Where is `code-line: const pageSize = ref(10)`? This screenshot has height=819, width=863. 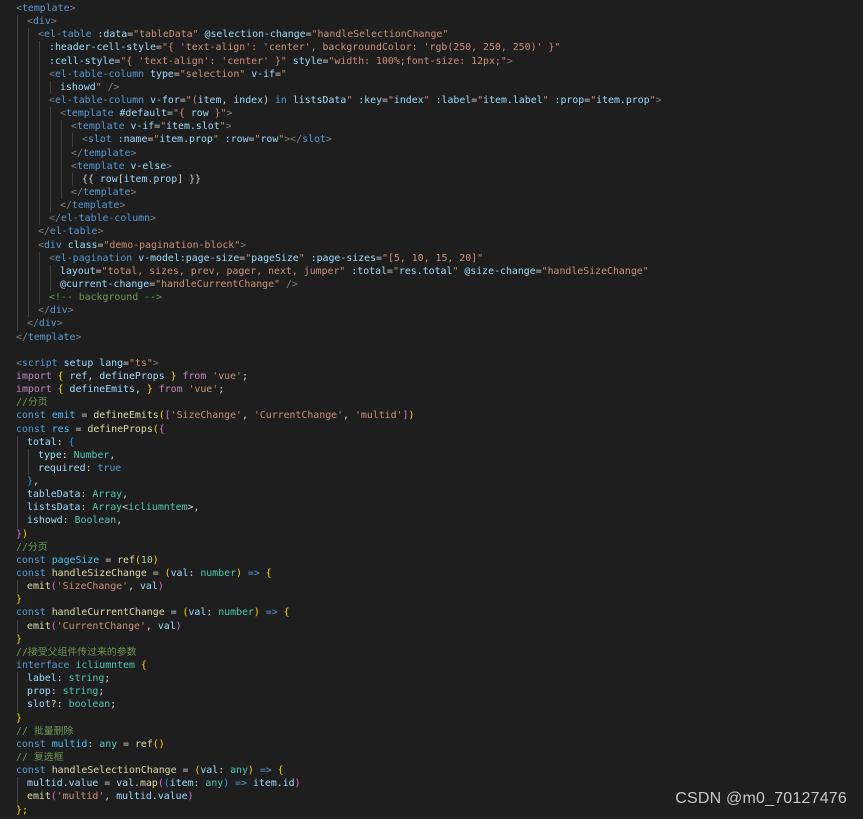
code-line: const pageSize = ref(10) is located at coordinates (439, 560).